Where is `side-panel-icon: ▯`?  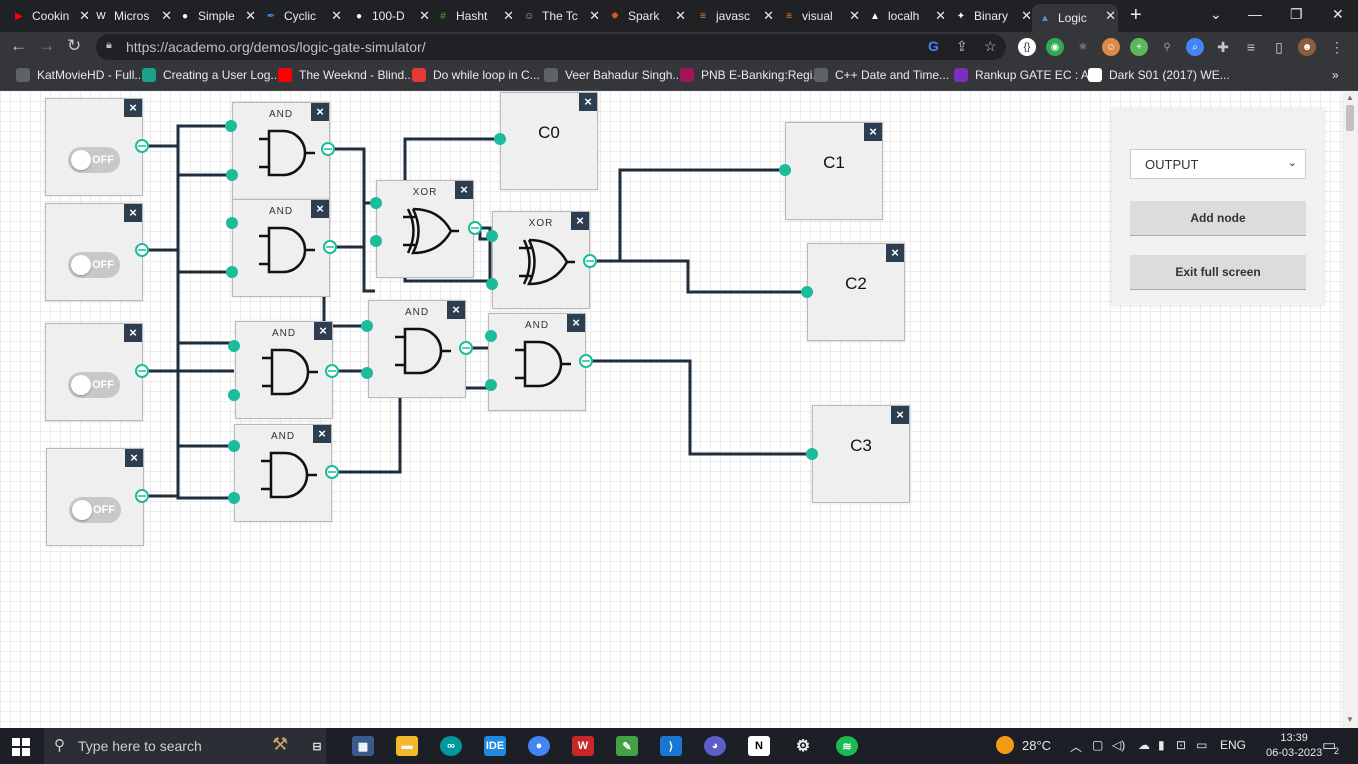 side-panel-icon: ▯ is located at coordinates (1279, 47).